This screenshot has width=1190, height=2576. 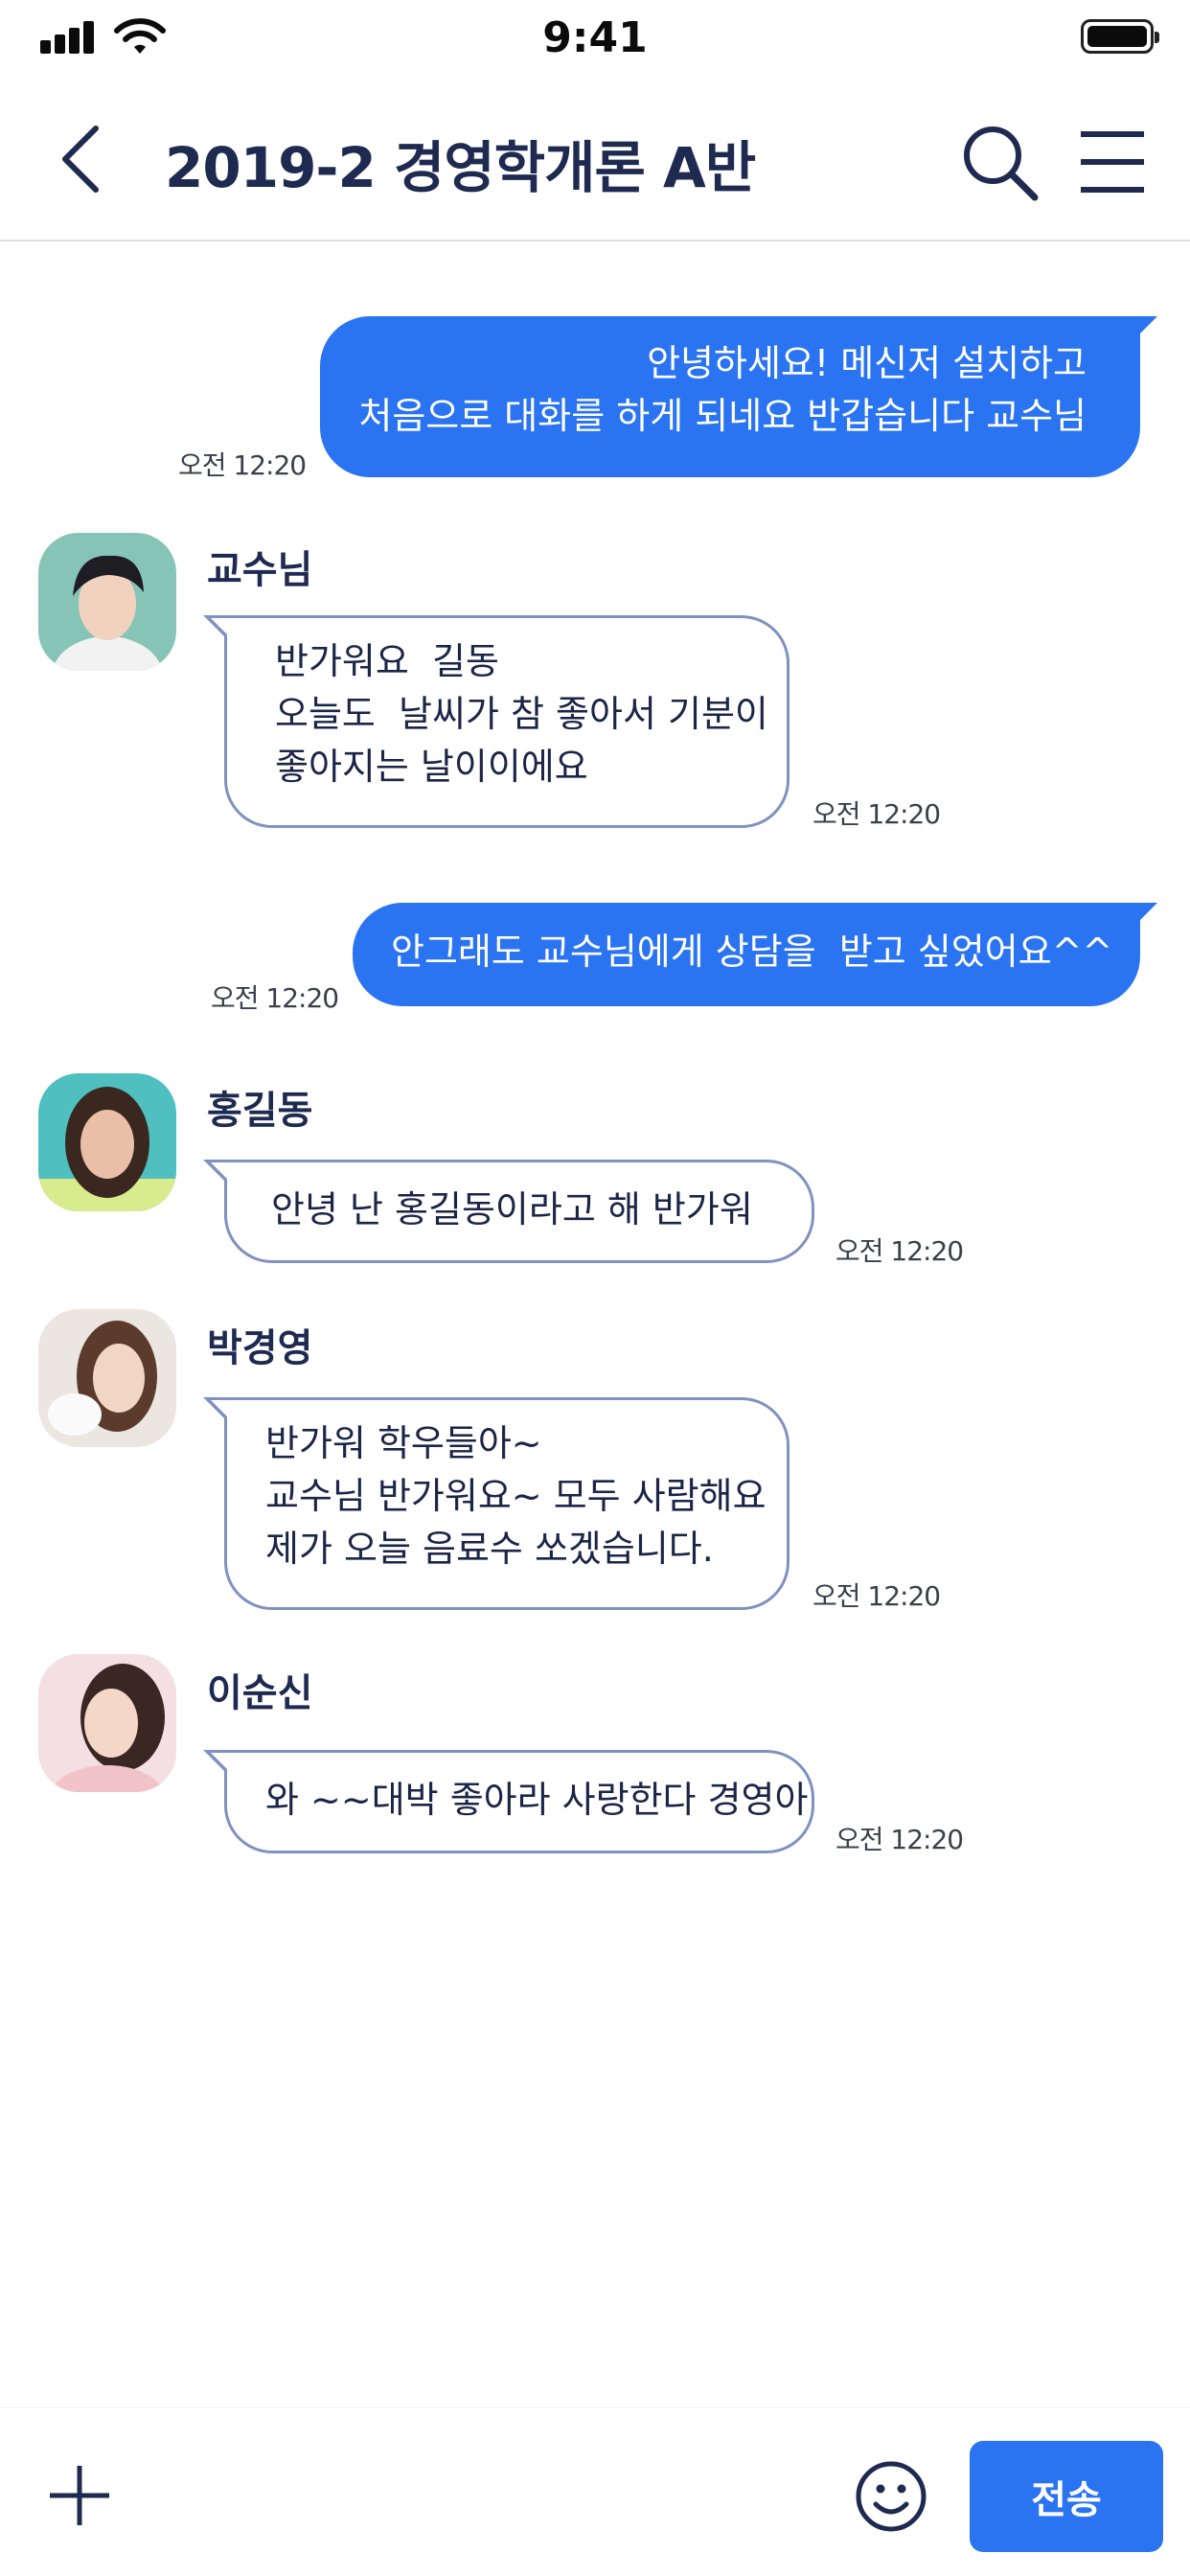 I want to click on search-icon, so click(x=1002, y=163).